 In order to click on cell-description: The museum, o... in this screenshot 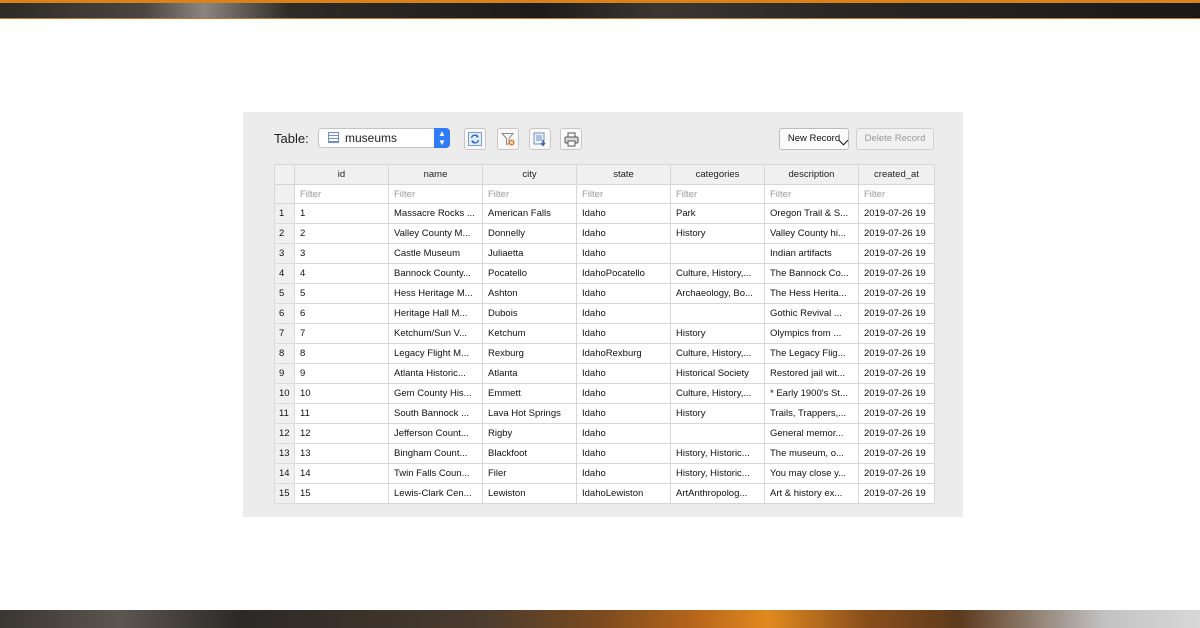, I will do `click(811, 453)`.